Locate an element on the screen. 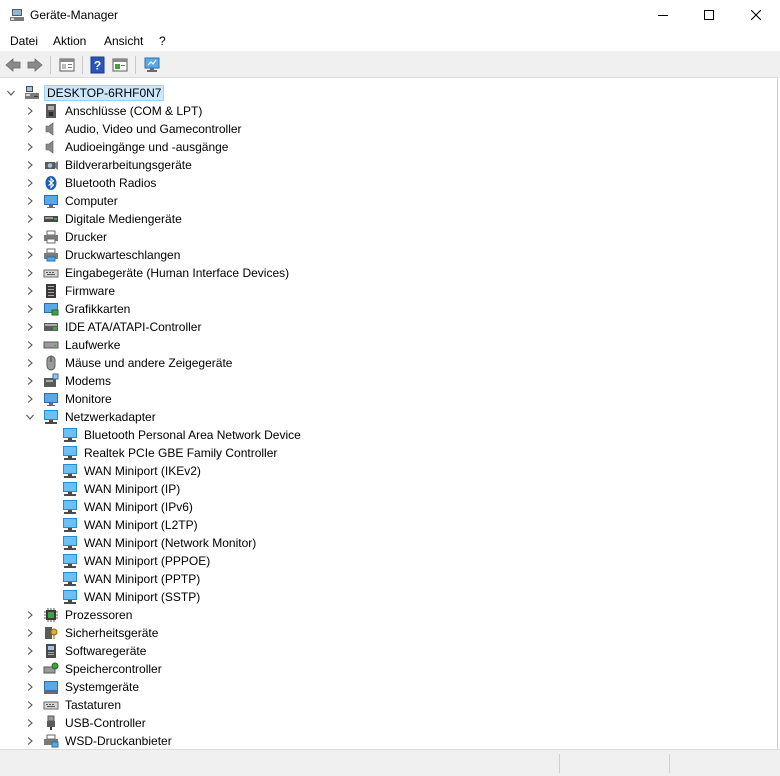 This screenshot has width=780, height=776. tree-node-modems: Modems is located at coordinates (69, 381).